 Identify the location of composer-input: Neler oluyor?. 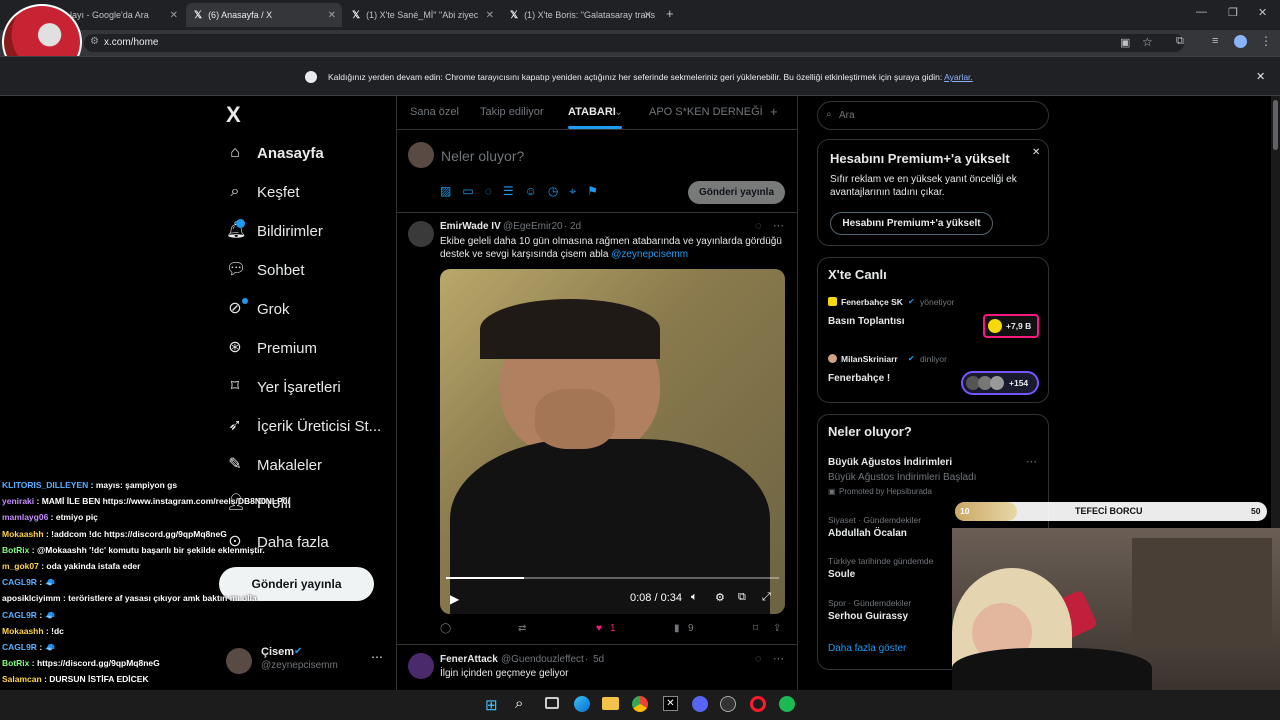
(482, 156).